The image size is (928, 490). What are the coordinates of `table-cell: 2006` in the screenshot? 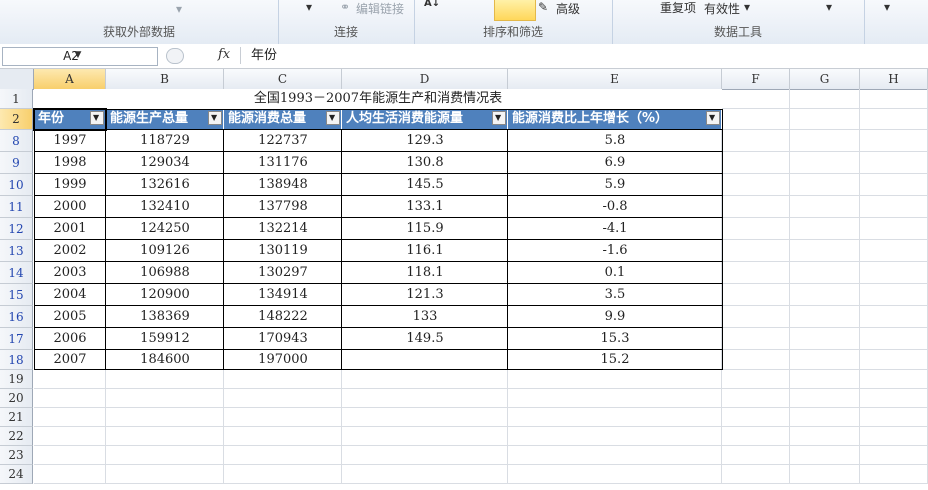 It's located at (70, 339).